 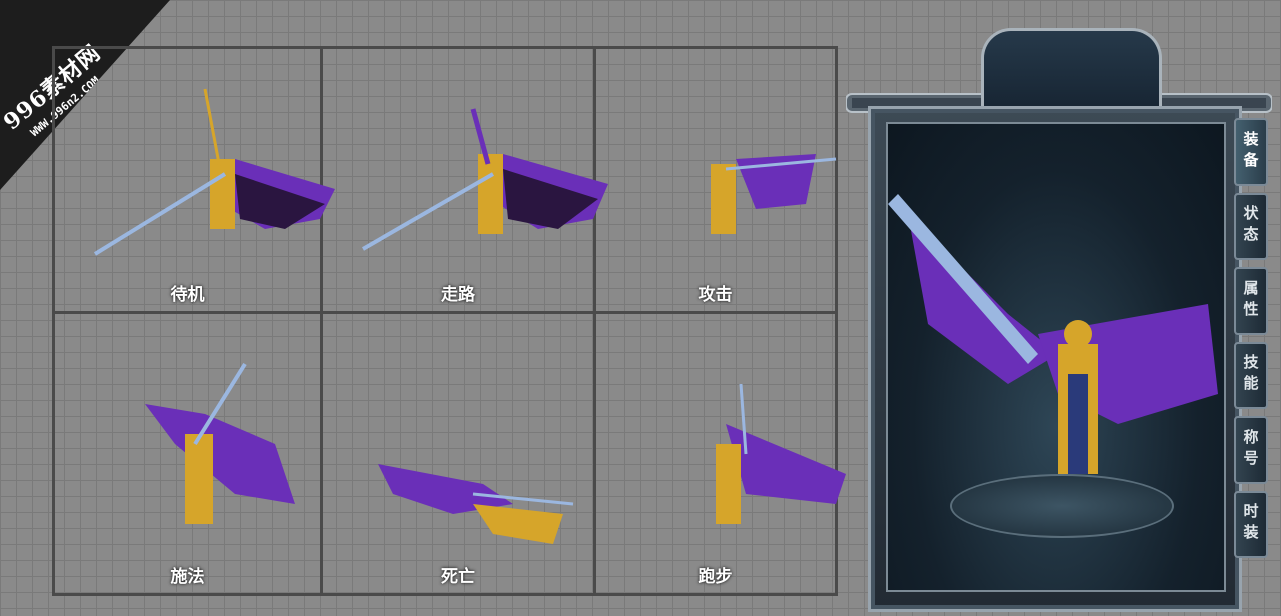 I want to click on action-cell-idle: 待机, so click(x=195, y=181).